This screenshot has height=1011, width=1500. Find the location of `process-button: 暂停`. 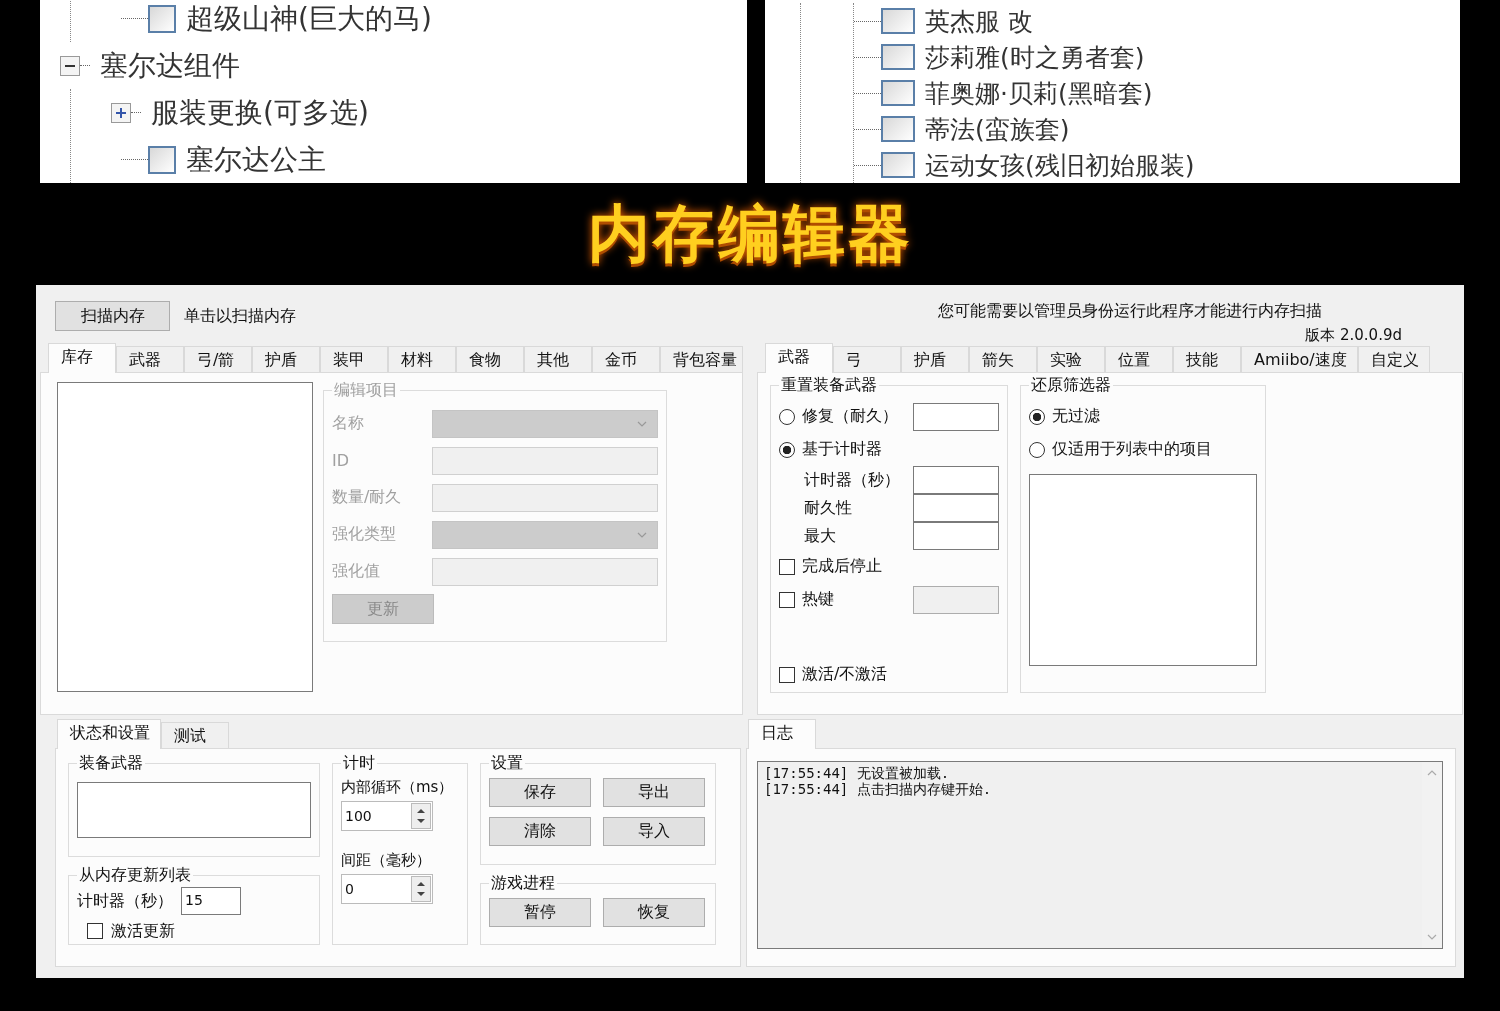

process-button: 暂停 is located at coordinates (540, 912).